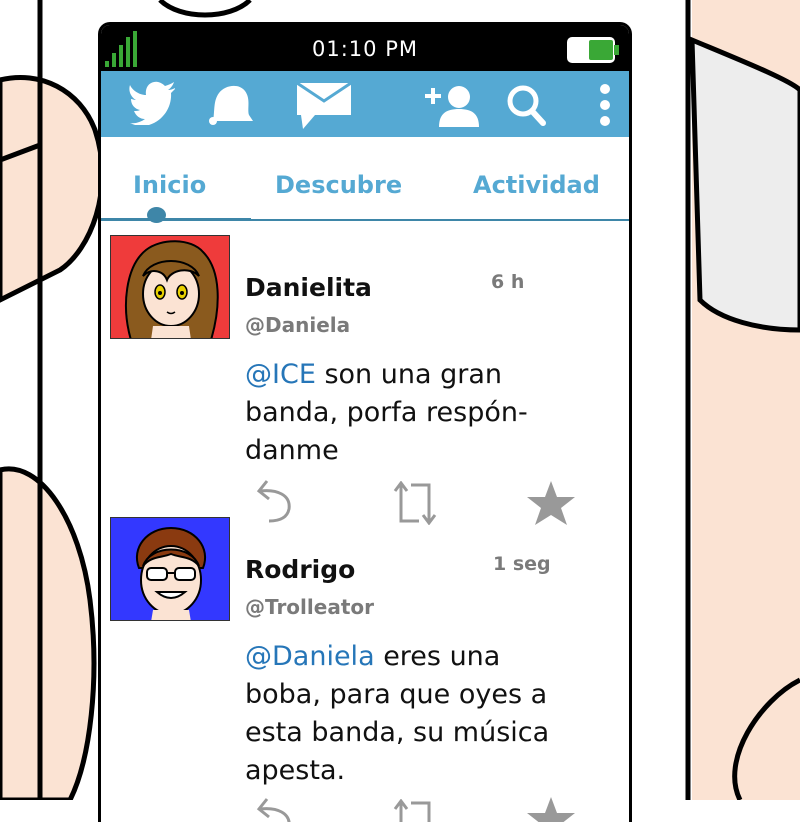 Image resolution: width=800 pixels, height=822 pixels. What do you see at coordinates (408, 374) in the screenshot?
I see `tweet-text-line: son una gran` at bounding box center [408, 374].